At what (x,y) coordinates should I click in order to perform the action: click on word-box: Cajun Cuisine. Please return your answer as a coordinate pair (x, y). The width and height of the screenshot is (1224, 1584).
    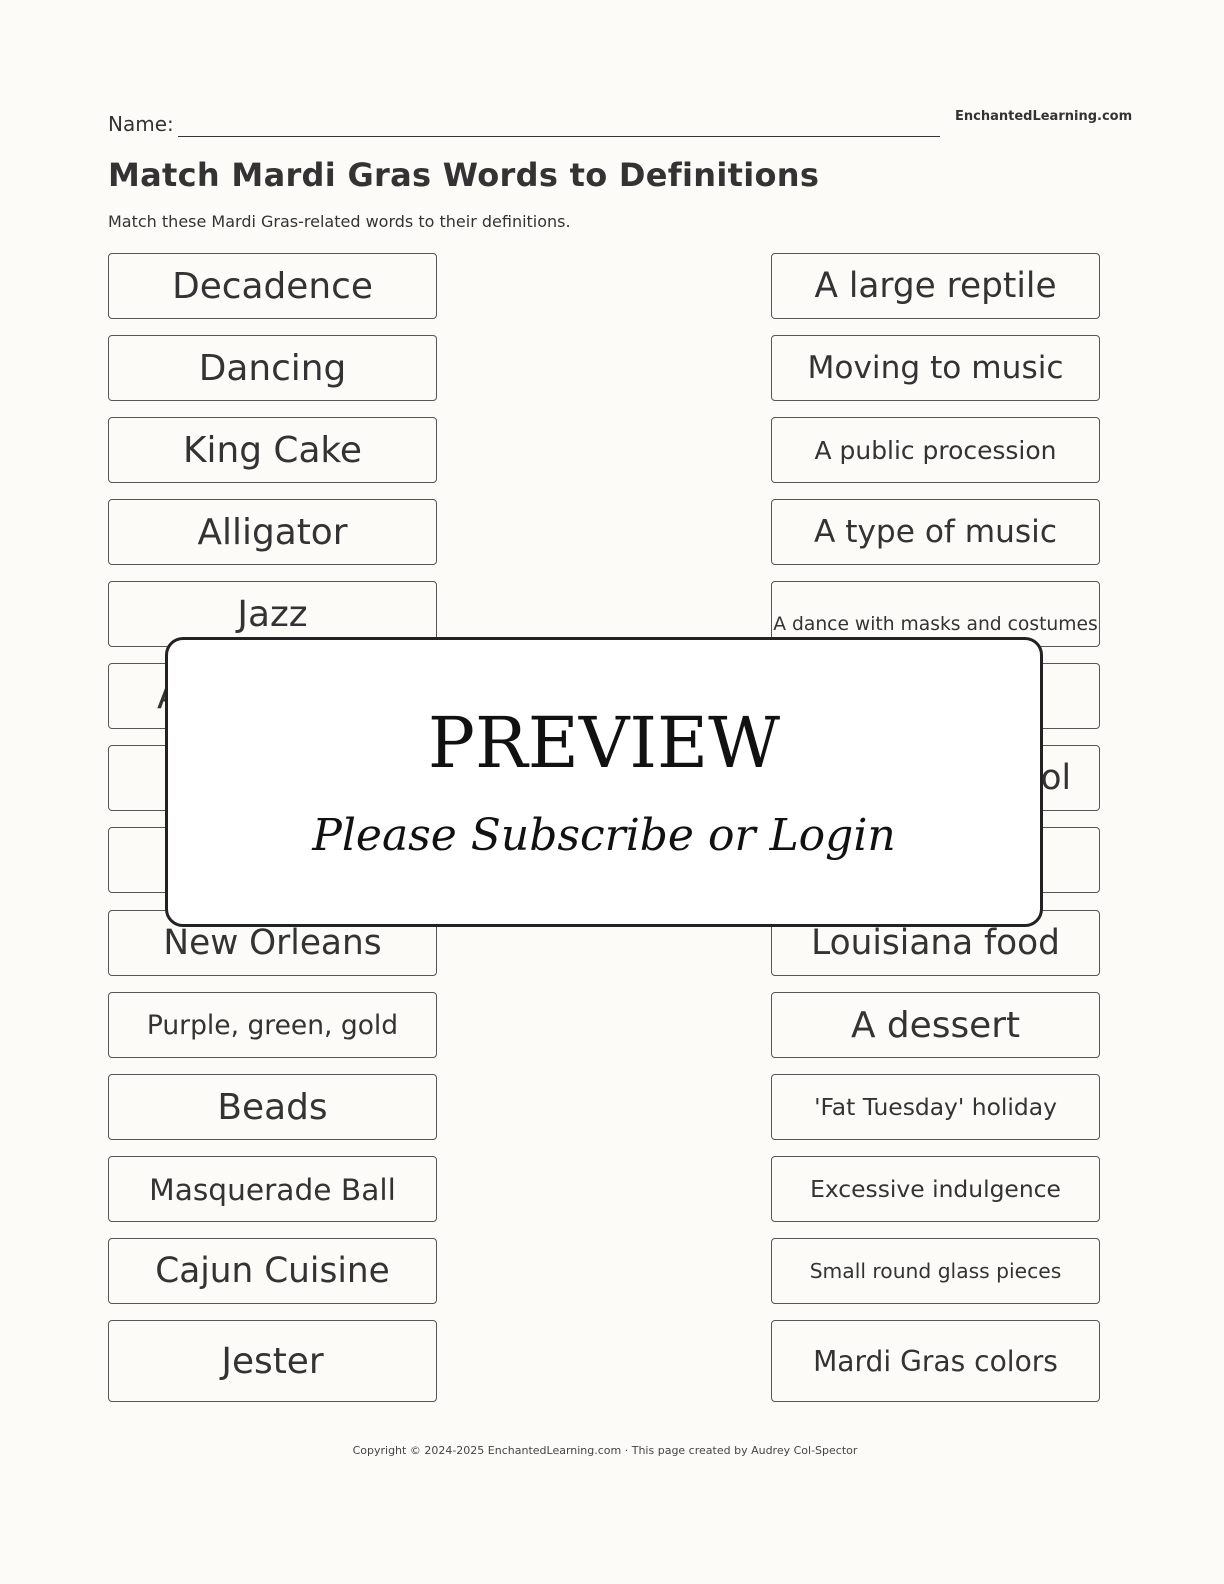
    Looking at the image, I should click on (272, 1271).